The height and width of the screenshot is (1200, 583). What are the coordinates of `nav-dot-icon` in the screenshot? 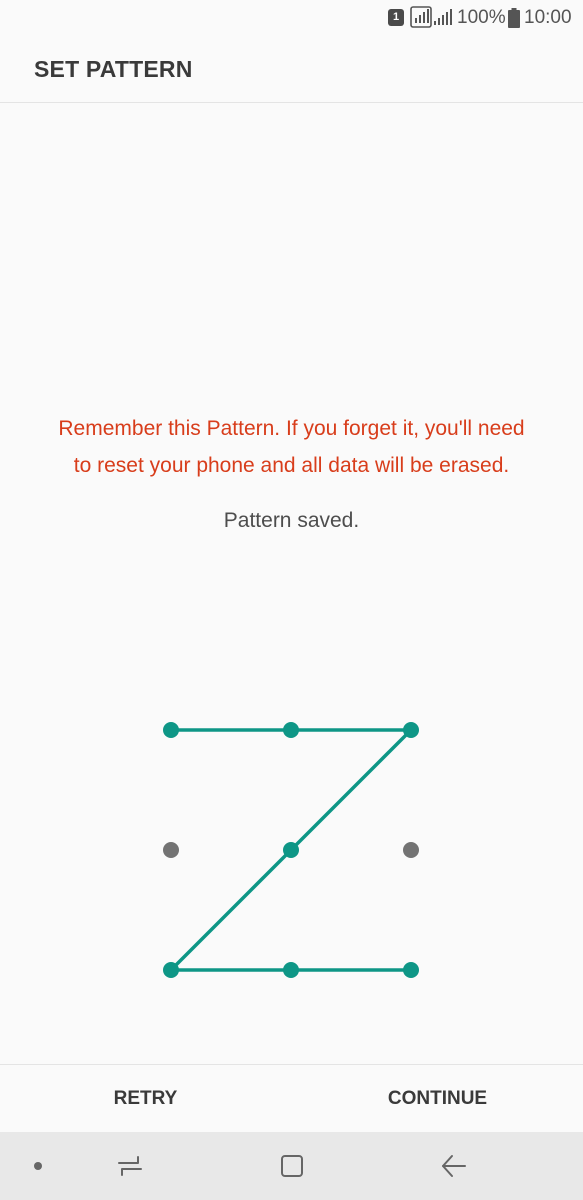 It's located at (38, 1166).